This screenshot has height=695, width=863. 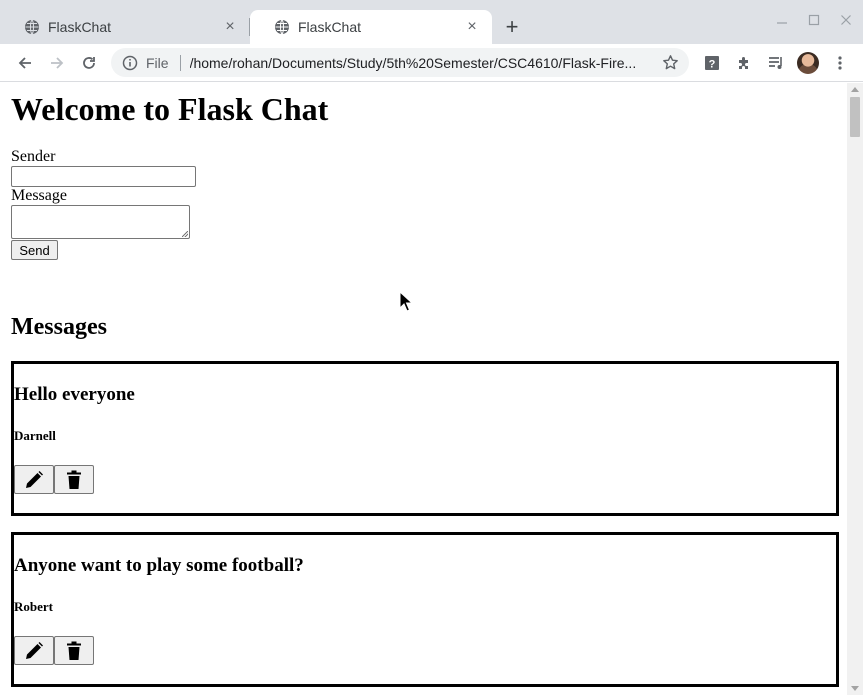 I want to click on tab-strip: FlaskChat × FlaskChat × +, so click(x=431, y=22).